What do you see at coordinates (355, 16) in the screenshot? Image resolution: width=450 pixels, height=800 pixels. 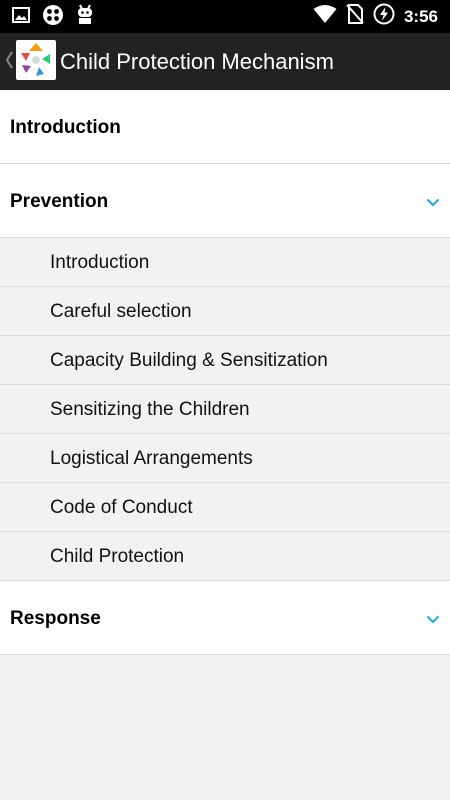 I see `no-sim-icon` at bounding box center [355, 16].